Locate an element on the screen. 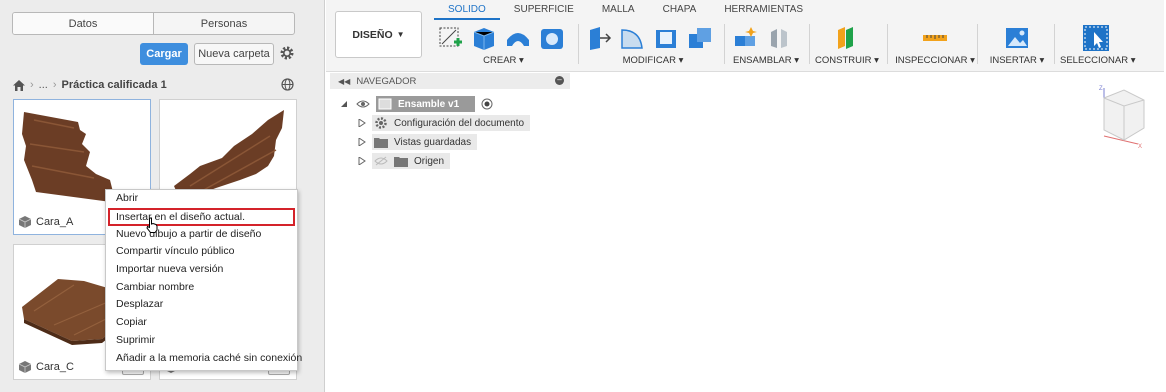 The width and height of the screenshot is (1166, 392). caret-down-icon: ▼ is located at coordinates (400, 34).